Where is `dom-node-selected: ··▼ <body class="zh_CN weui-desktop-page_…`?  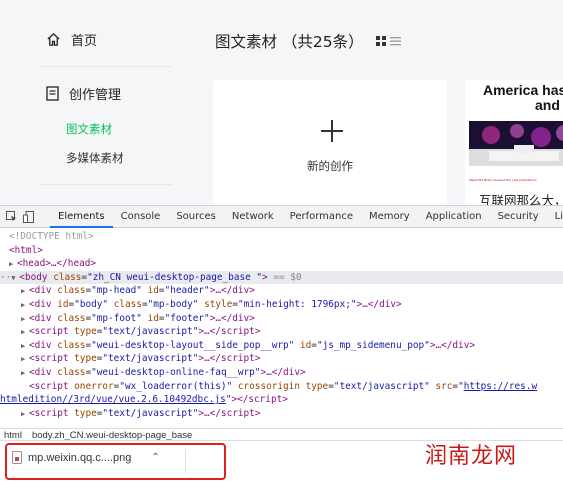 dom-node-selected: ··▼ <body class="zh_CN weui-desktop-page_… is located at coordinates (281, 277).